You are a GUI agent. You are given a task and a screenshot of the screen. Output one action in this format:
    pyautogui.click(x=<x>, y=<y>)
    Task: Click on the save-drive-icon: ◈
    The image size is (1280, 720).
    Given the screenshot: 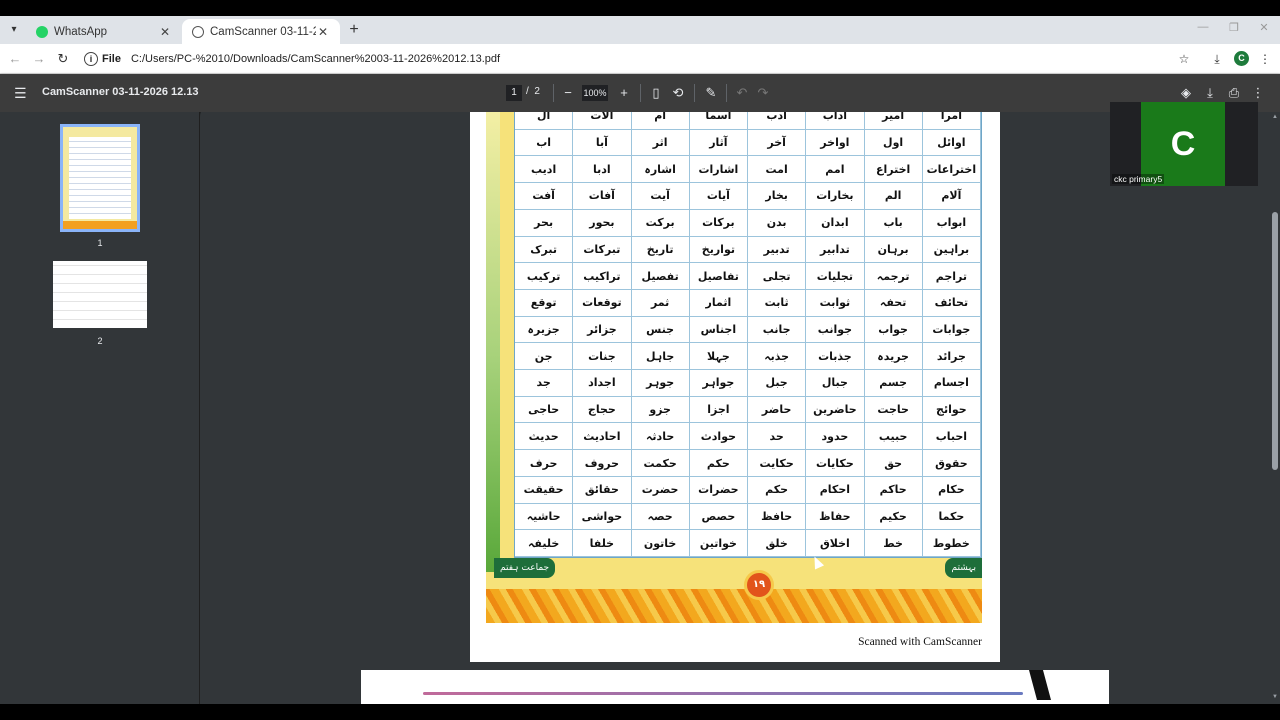 What is the action you would take?
    pyautogui.click(x=1186, y=93)
    